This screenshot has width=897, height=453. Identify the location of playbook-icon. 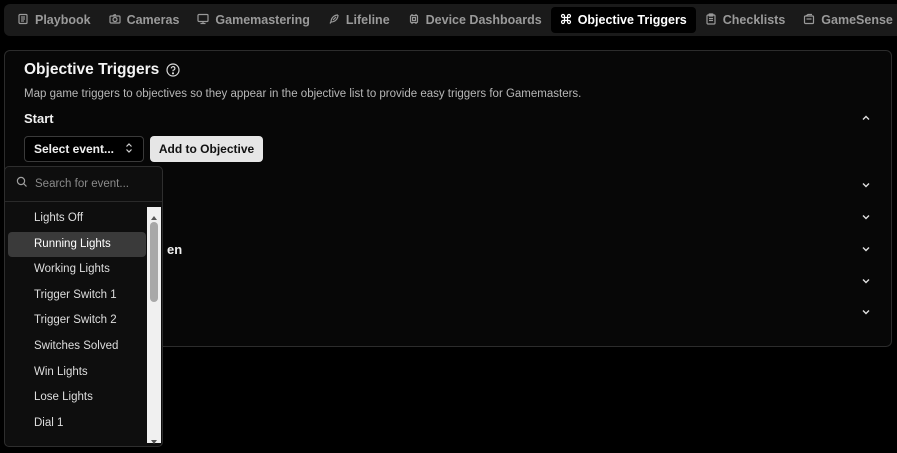
(23, 20).